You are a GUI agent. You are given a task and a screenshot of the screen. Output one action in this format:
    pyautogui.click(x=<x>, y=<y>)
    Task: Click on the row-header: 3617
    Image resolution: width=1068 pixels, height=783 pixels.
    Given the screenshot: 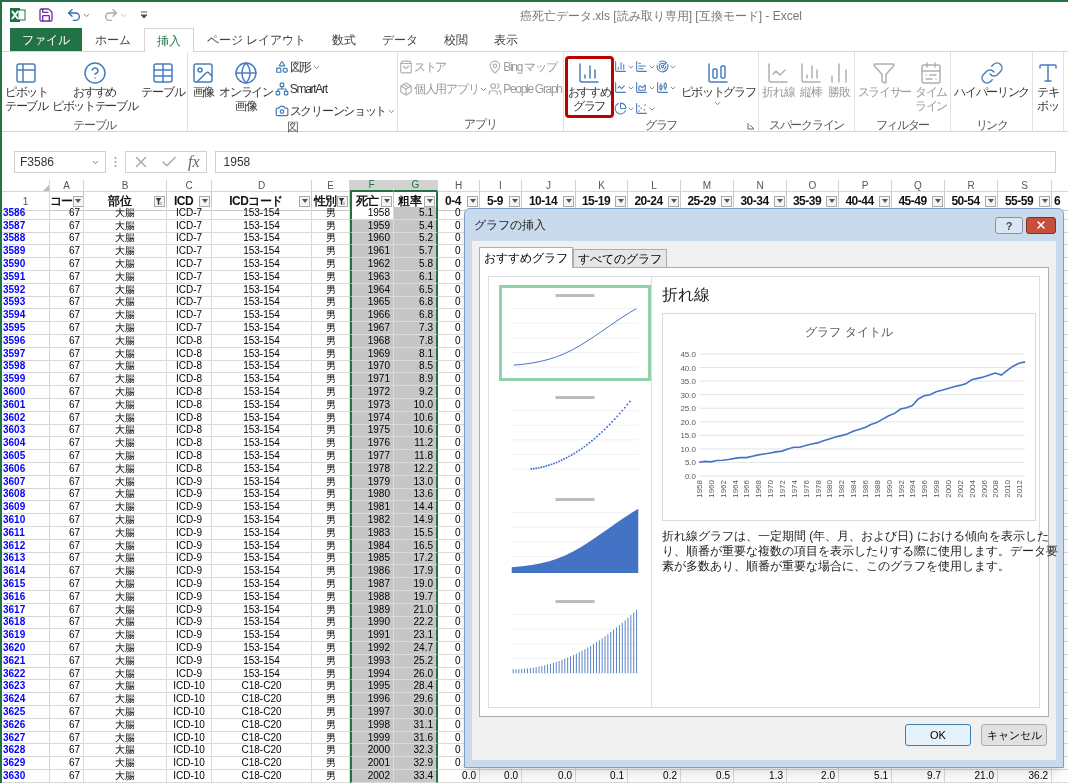 What is the action you would take?
    pyautogui.click(x=26, y=610)
    